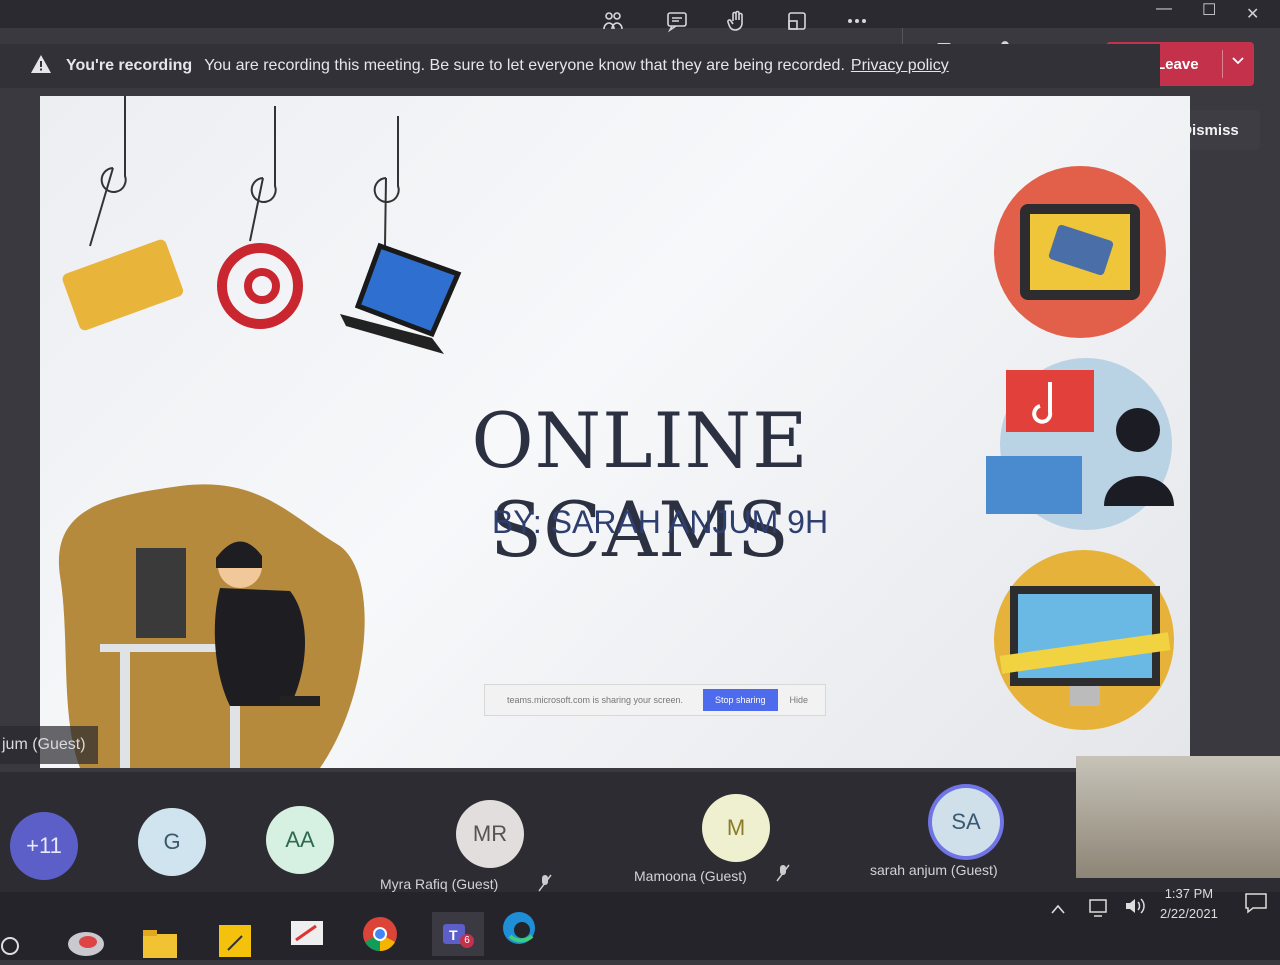 The height and width of the screenshot is (965, 1280). Describe the element at coordinates (1189, 904) in the screenshot. I see `taskbar-clock: 1:37 PM 2/22/2021` at that location.